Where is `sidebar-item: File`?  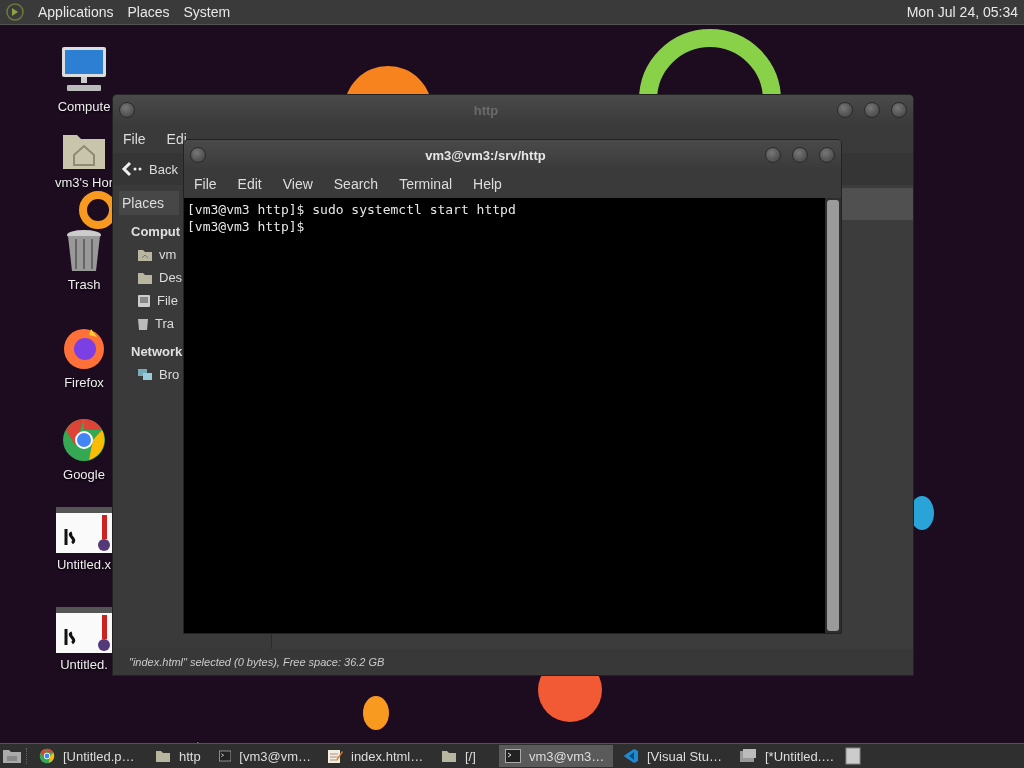 sidebar-item: File is located at coordinates (157, 300).